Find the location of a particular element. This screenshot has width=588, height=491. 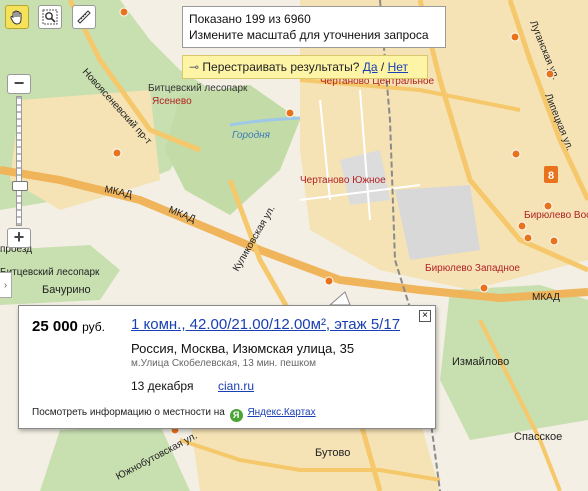

result-count-text: Показано 199 из 6960 is located at coordinates (250, 19).